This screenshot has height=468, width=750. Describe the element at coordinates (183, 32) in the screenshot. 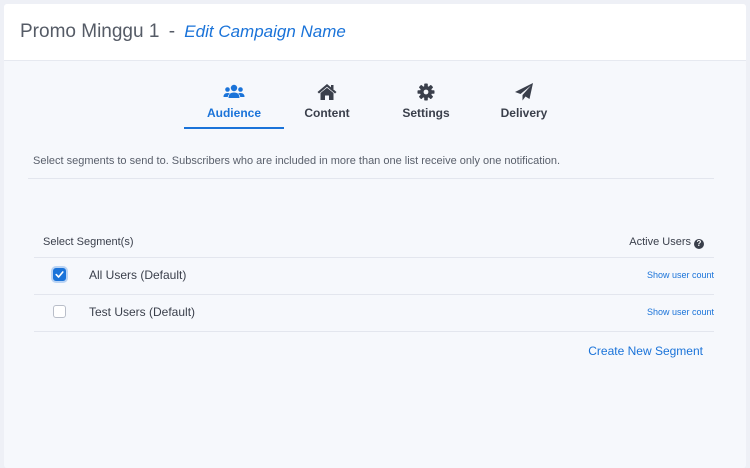

I see `page-title: Promo Minggu 1 - Edit Campaign Name` at that location.